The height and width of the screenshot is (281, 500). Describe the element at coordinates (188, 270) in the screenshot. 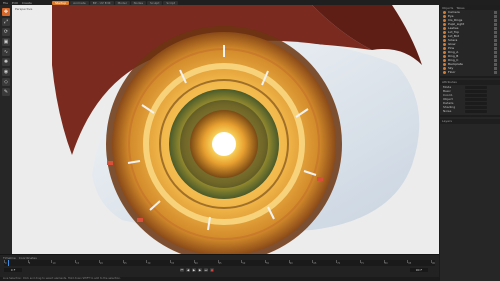

I see `prev-frame-button: ◀` at that location.